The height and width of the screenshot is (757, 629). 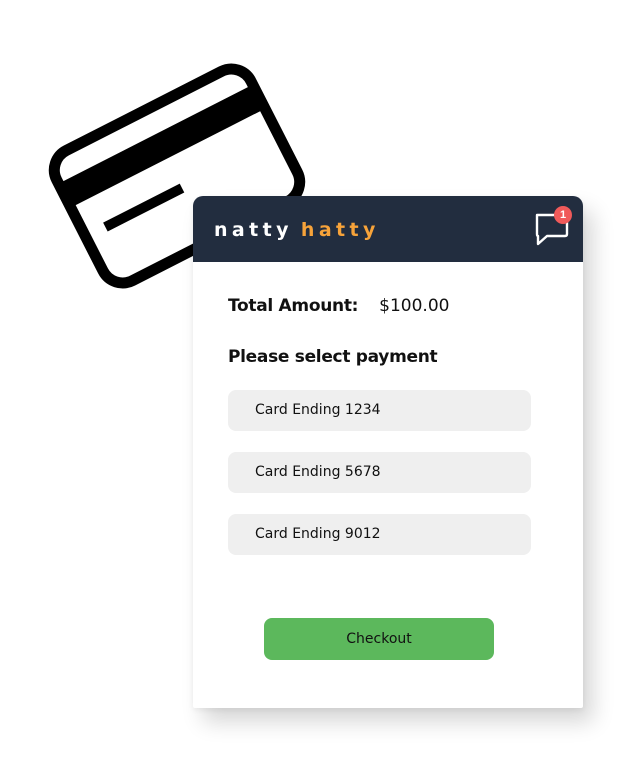 I want to click on brand-logo-first: natty, so click(x=253, y=230).